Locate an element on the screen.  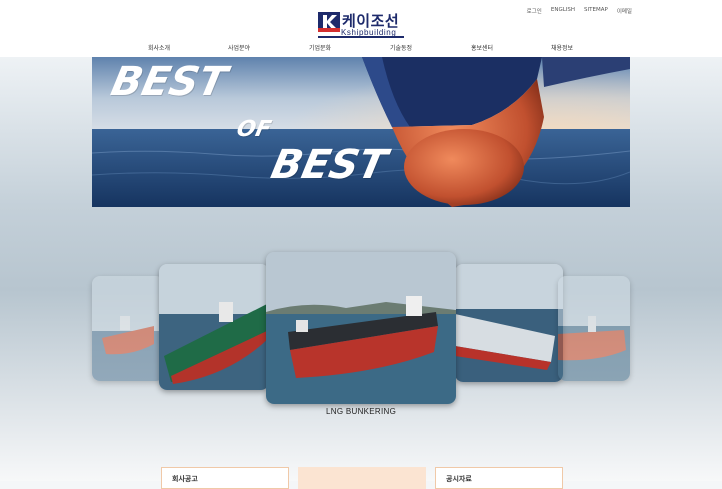
banner-word-of: OF is located at coordinates (254, 129).